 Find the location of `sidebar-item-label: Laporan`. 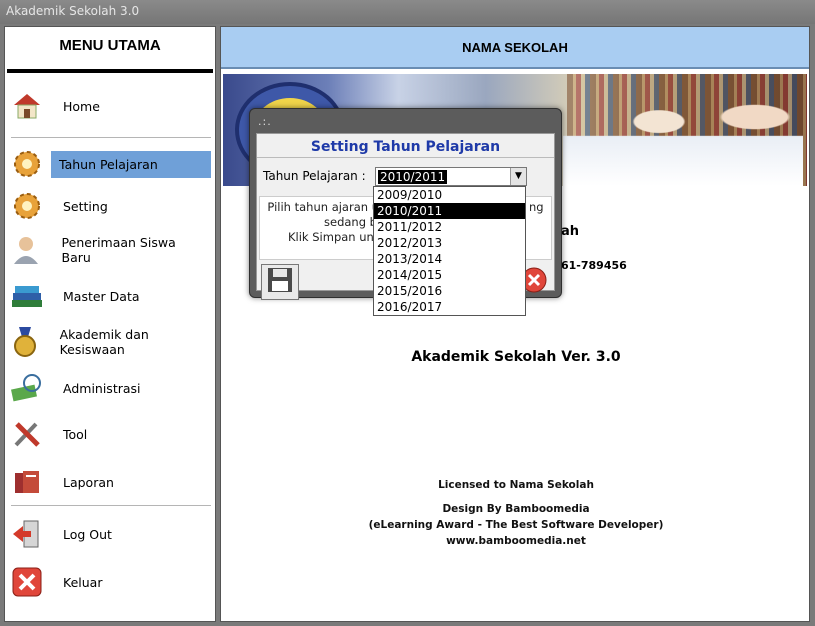

sidebar-item-label: Laporan is located at coordinates (88, 482).